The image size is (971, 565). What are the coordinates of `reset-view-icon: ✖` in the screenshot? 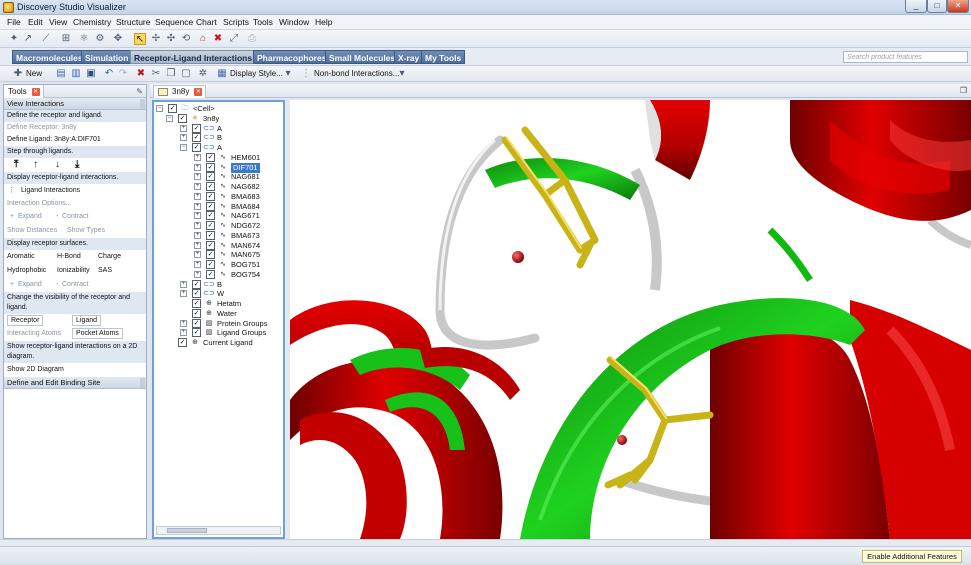 It's located at (218, 39).